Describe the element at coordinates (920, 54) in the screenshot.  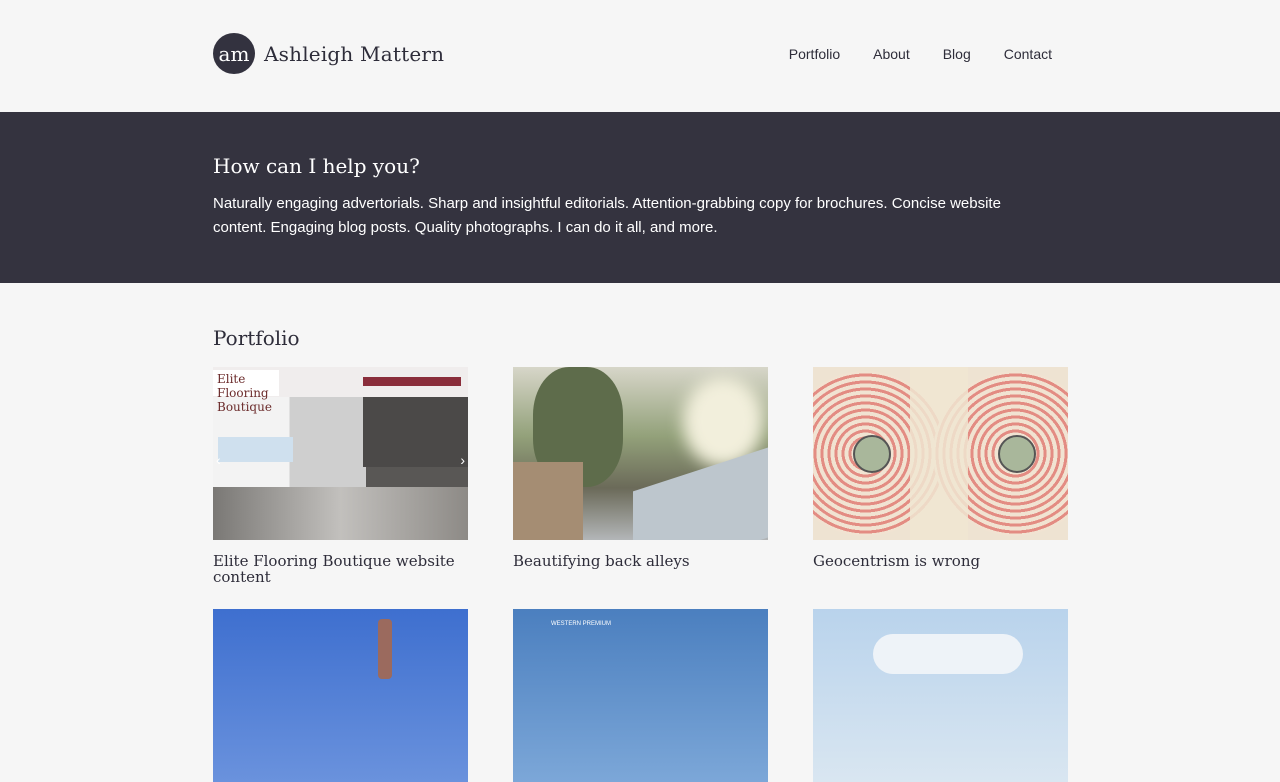
I see `main-nav: Portfolio About Blog Contact` at that location.